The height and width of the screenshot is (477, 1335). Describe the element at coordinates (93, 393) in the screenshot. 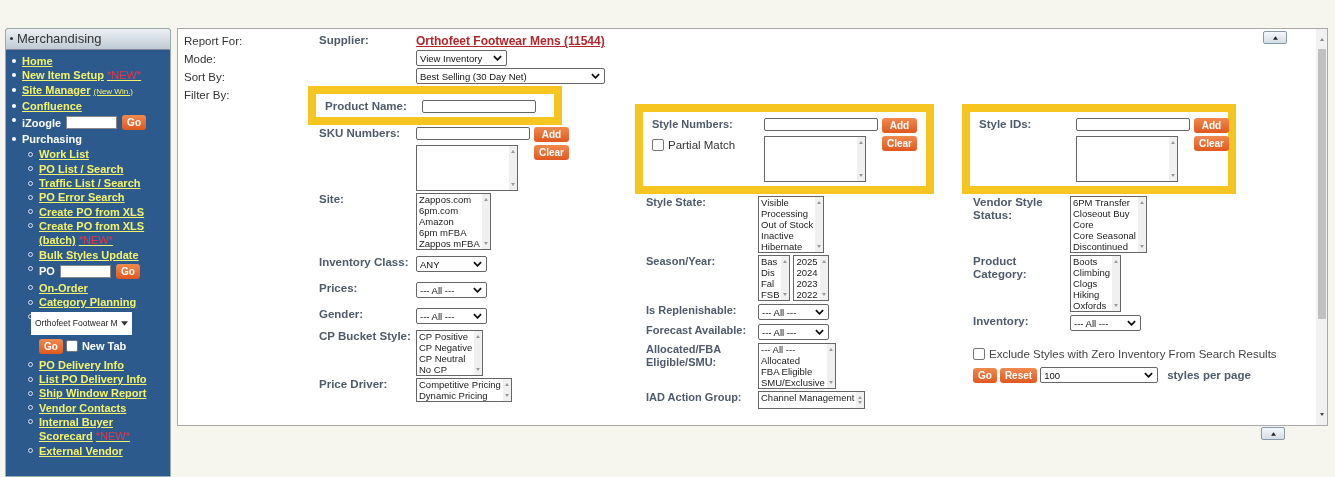

I see `nav-link: Ship Window Report` at that location.